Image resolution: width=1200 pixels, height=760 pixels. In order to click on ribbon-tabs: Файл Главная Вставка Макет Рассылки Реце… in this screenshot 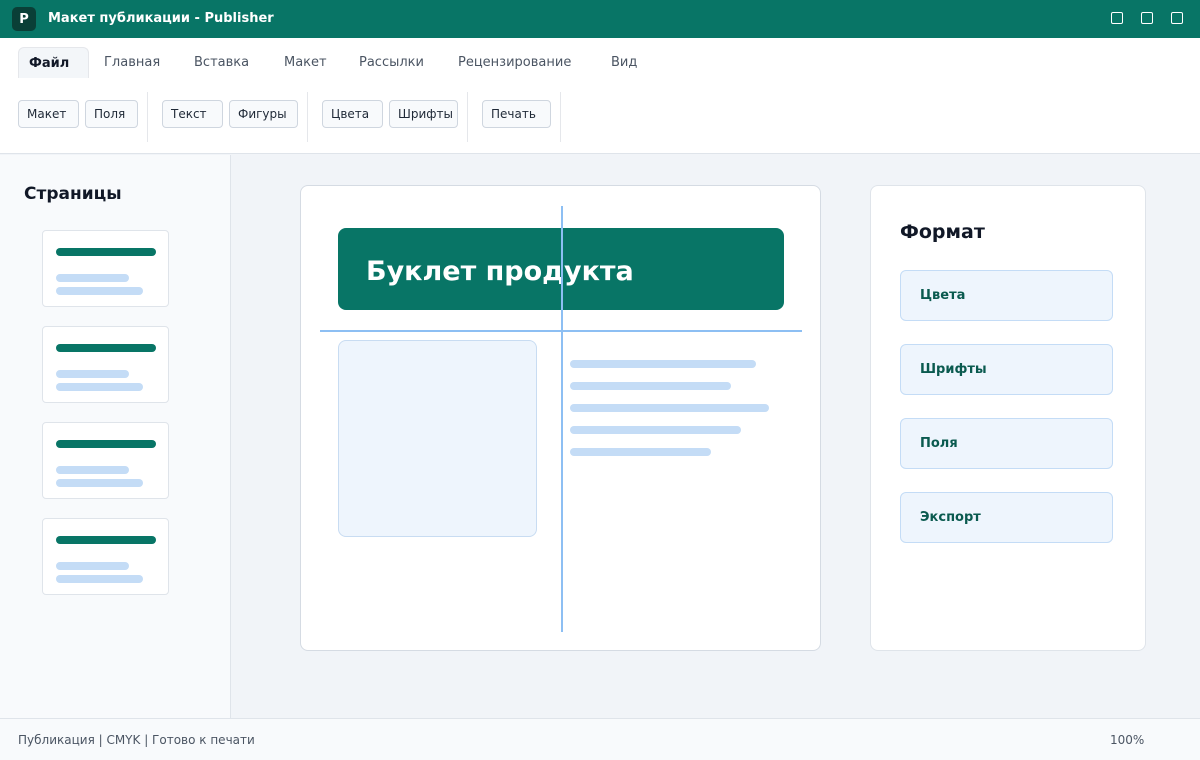, I will do `click(600, 63)`.